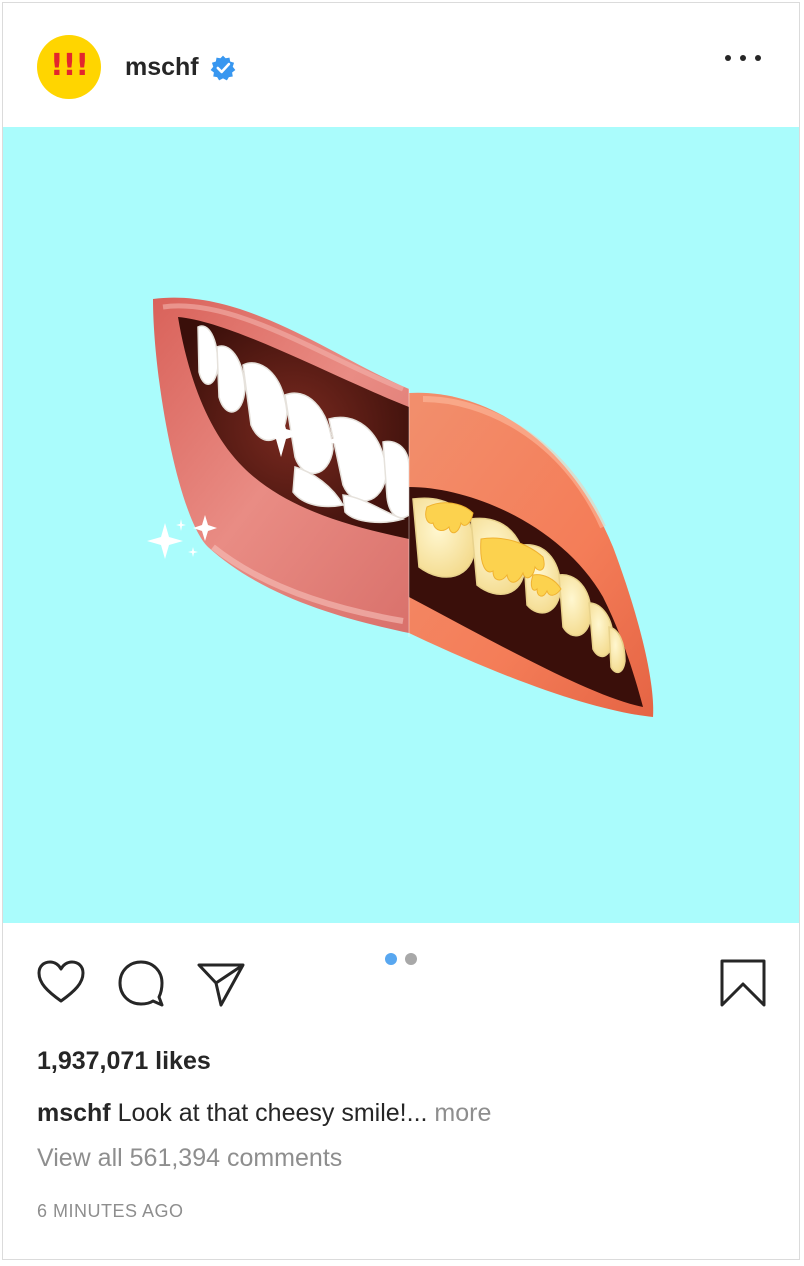  Describe the element at coordinates (221, 983) in the screenshot. I see `share-icon` at that location.